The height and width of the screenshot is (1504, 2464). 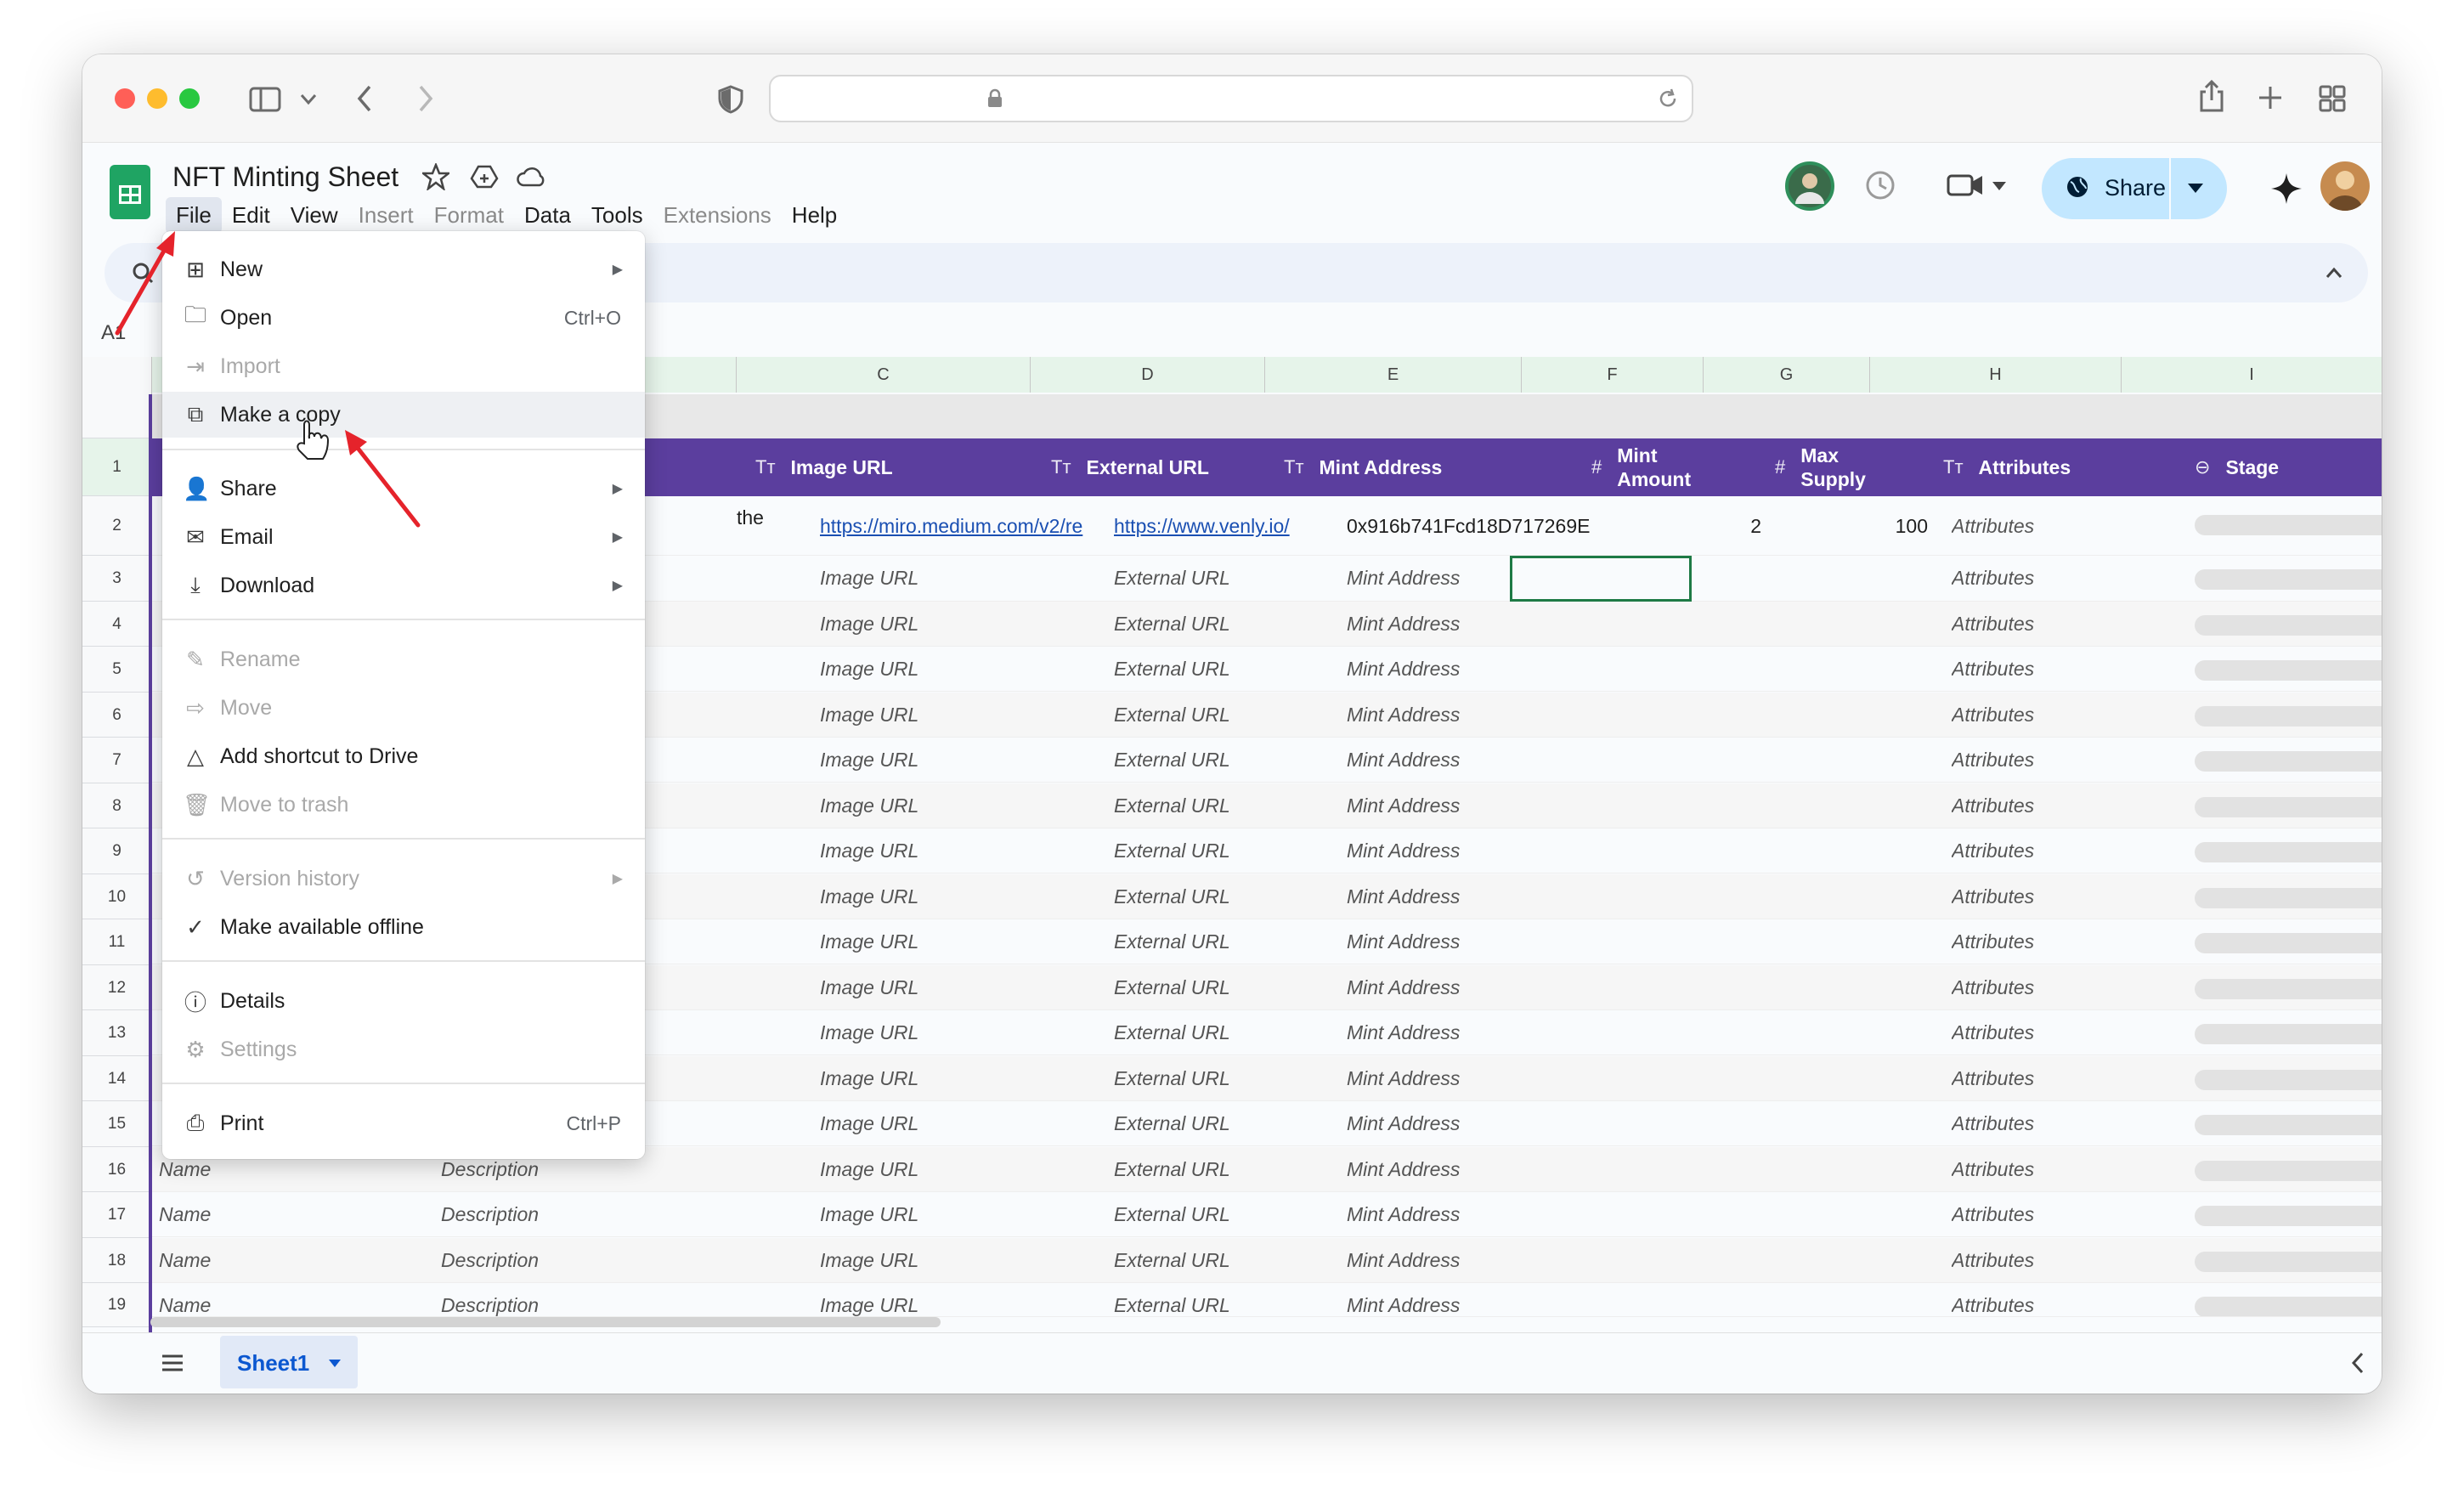 What do you see at coordinates (189, 98) in the screenshot?
I see `zoom-window-button` at bounding box center [189, 98].